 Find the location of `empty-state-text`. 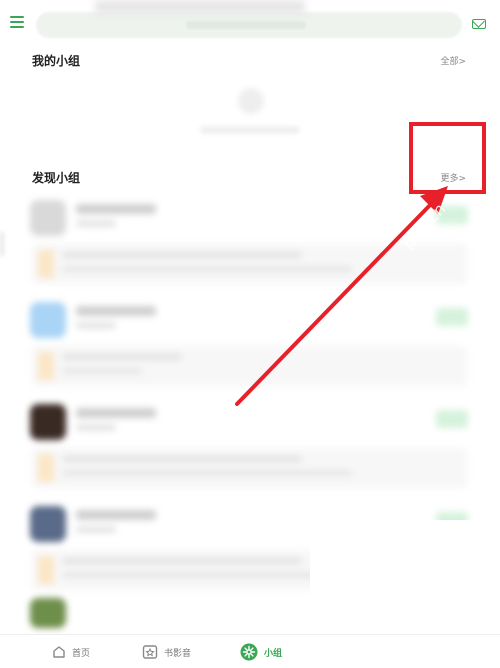

empty-state-text is located at coordinates (250, 130).